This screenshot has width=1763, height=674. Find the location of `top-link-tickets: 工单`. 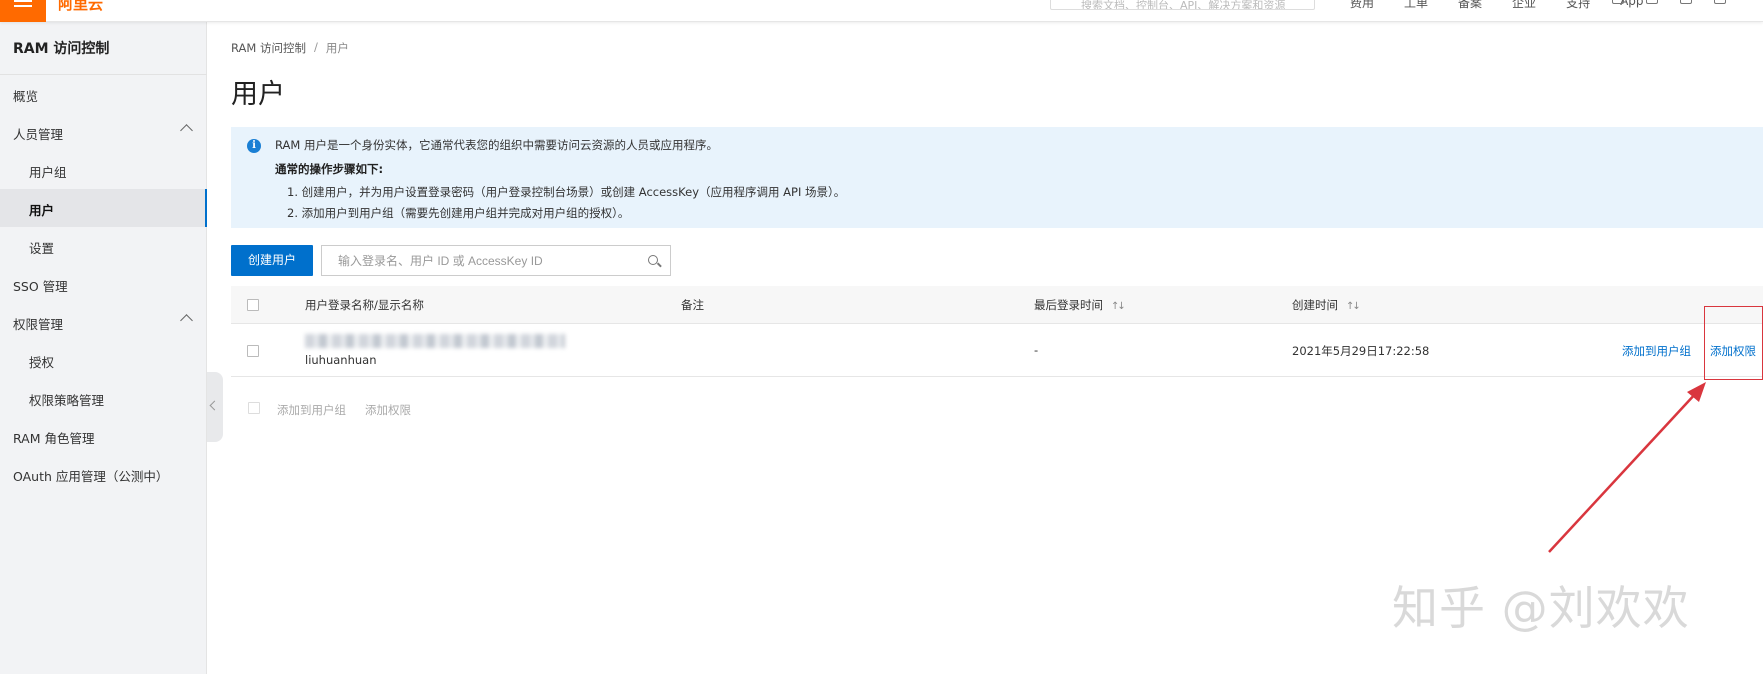

top-link-tickets: 工单 is located at coordinates (1416, 5).